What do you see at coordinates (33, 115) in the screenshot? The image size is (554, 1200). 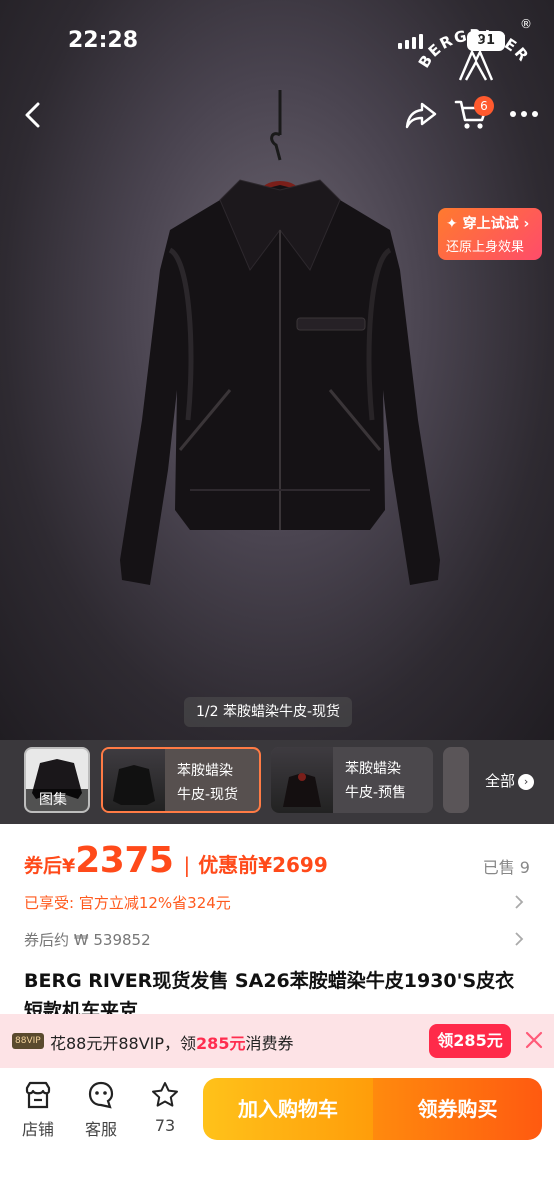 I see `back-icon` at bounding box center [33, 115].